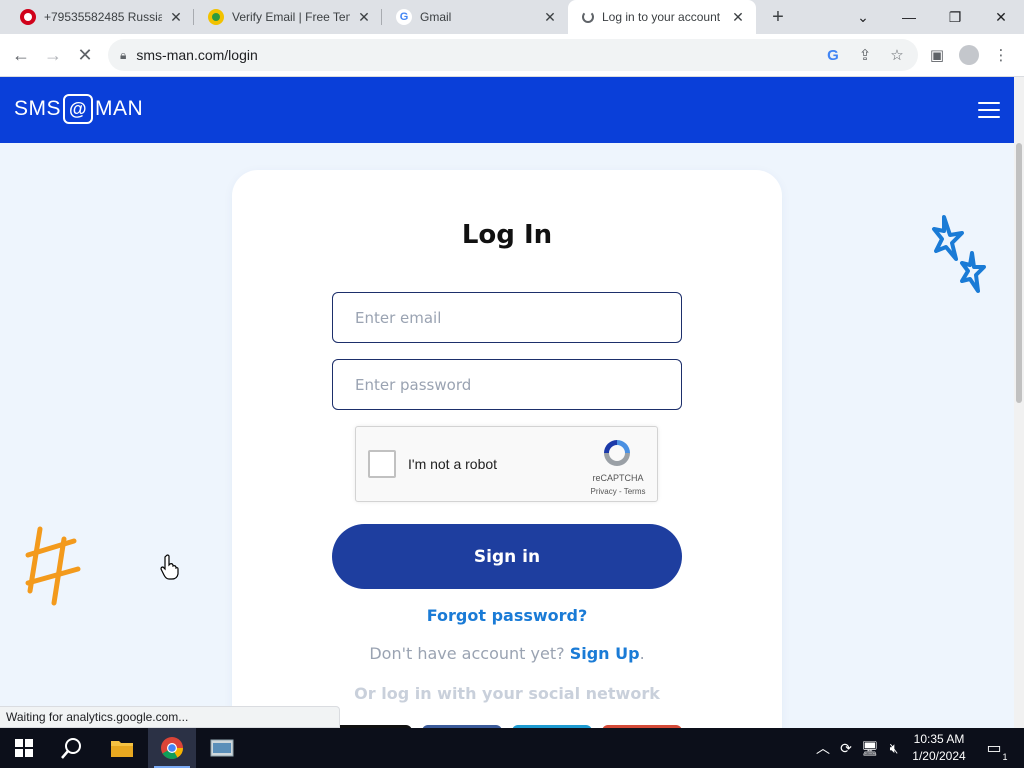 The width and height of the screenshot is (1024, 768). I want to click on opera-red-circle-icon, so click(28, 17).